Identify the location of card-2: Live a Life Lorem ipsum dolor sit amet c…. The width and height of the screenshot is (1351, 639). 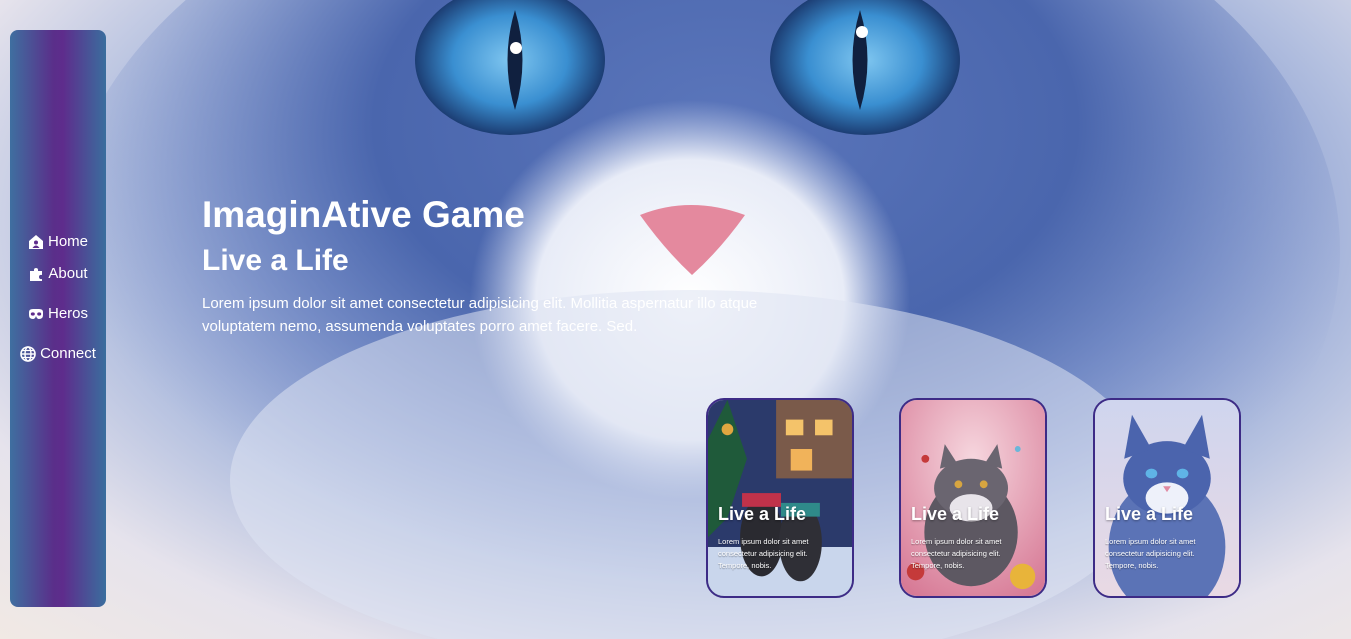
(973, 498).